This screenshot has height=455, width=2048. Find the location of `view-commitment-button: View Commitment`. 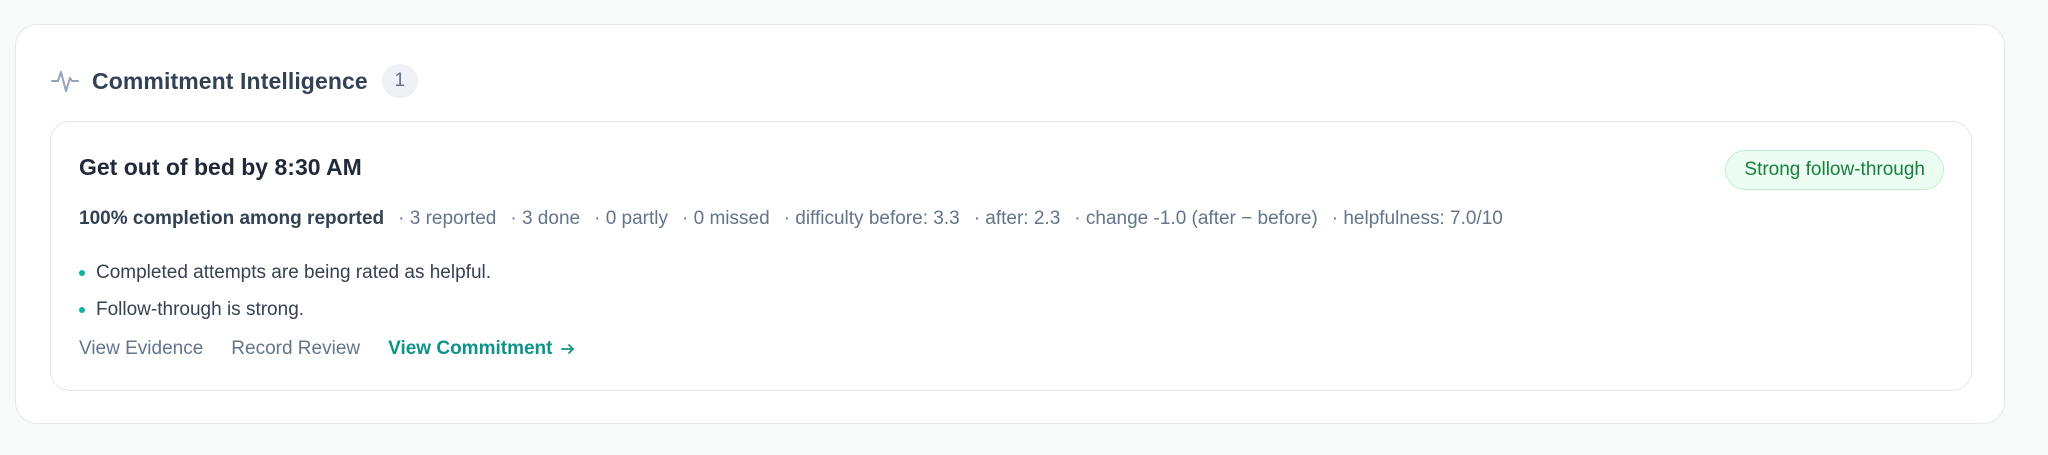

view-commitment-button: View Commitment is located at coordinates (482, 349).